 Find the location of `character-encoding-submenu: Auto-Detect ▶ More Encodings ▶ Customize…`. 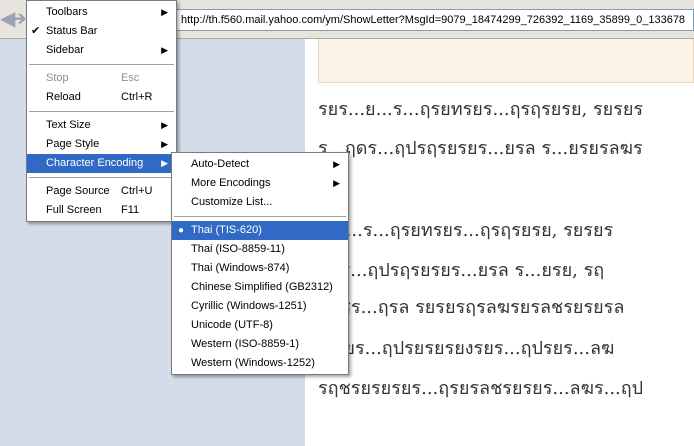

character-encoding-submenu: Auto-Detect ▶ More Encodings ▶ Customize… is located at coordinates (260, 263).